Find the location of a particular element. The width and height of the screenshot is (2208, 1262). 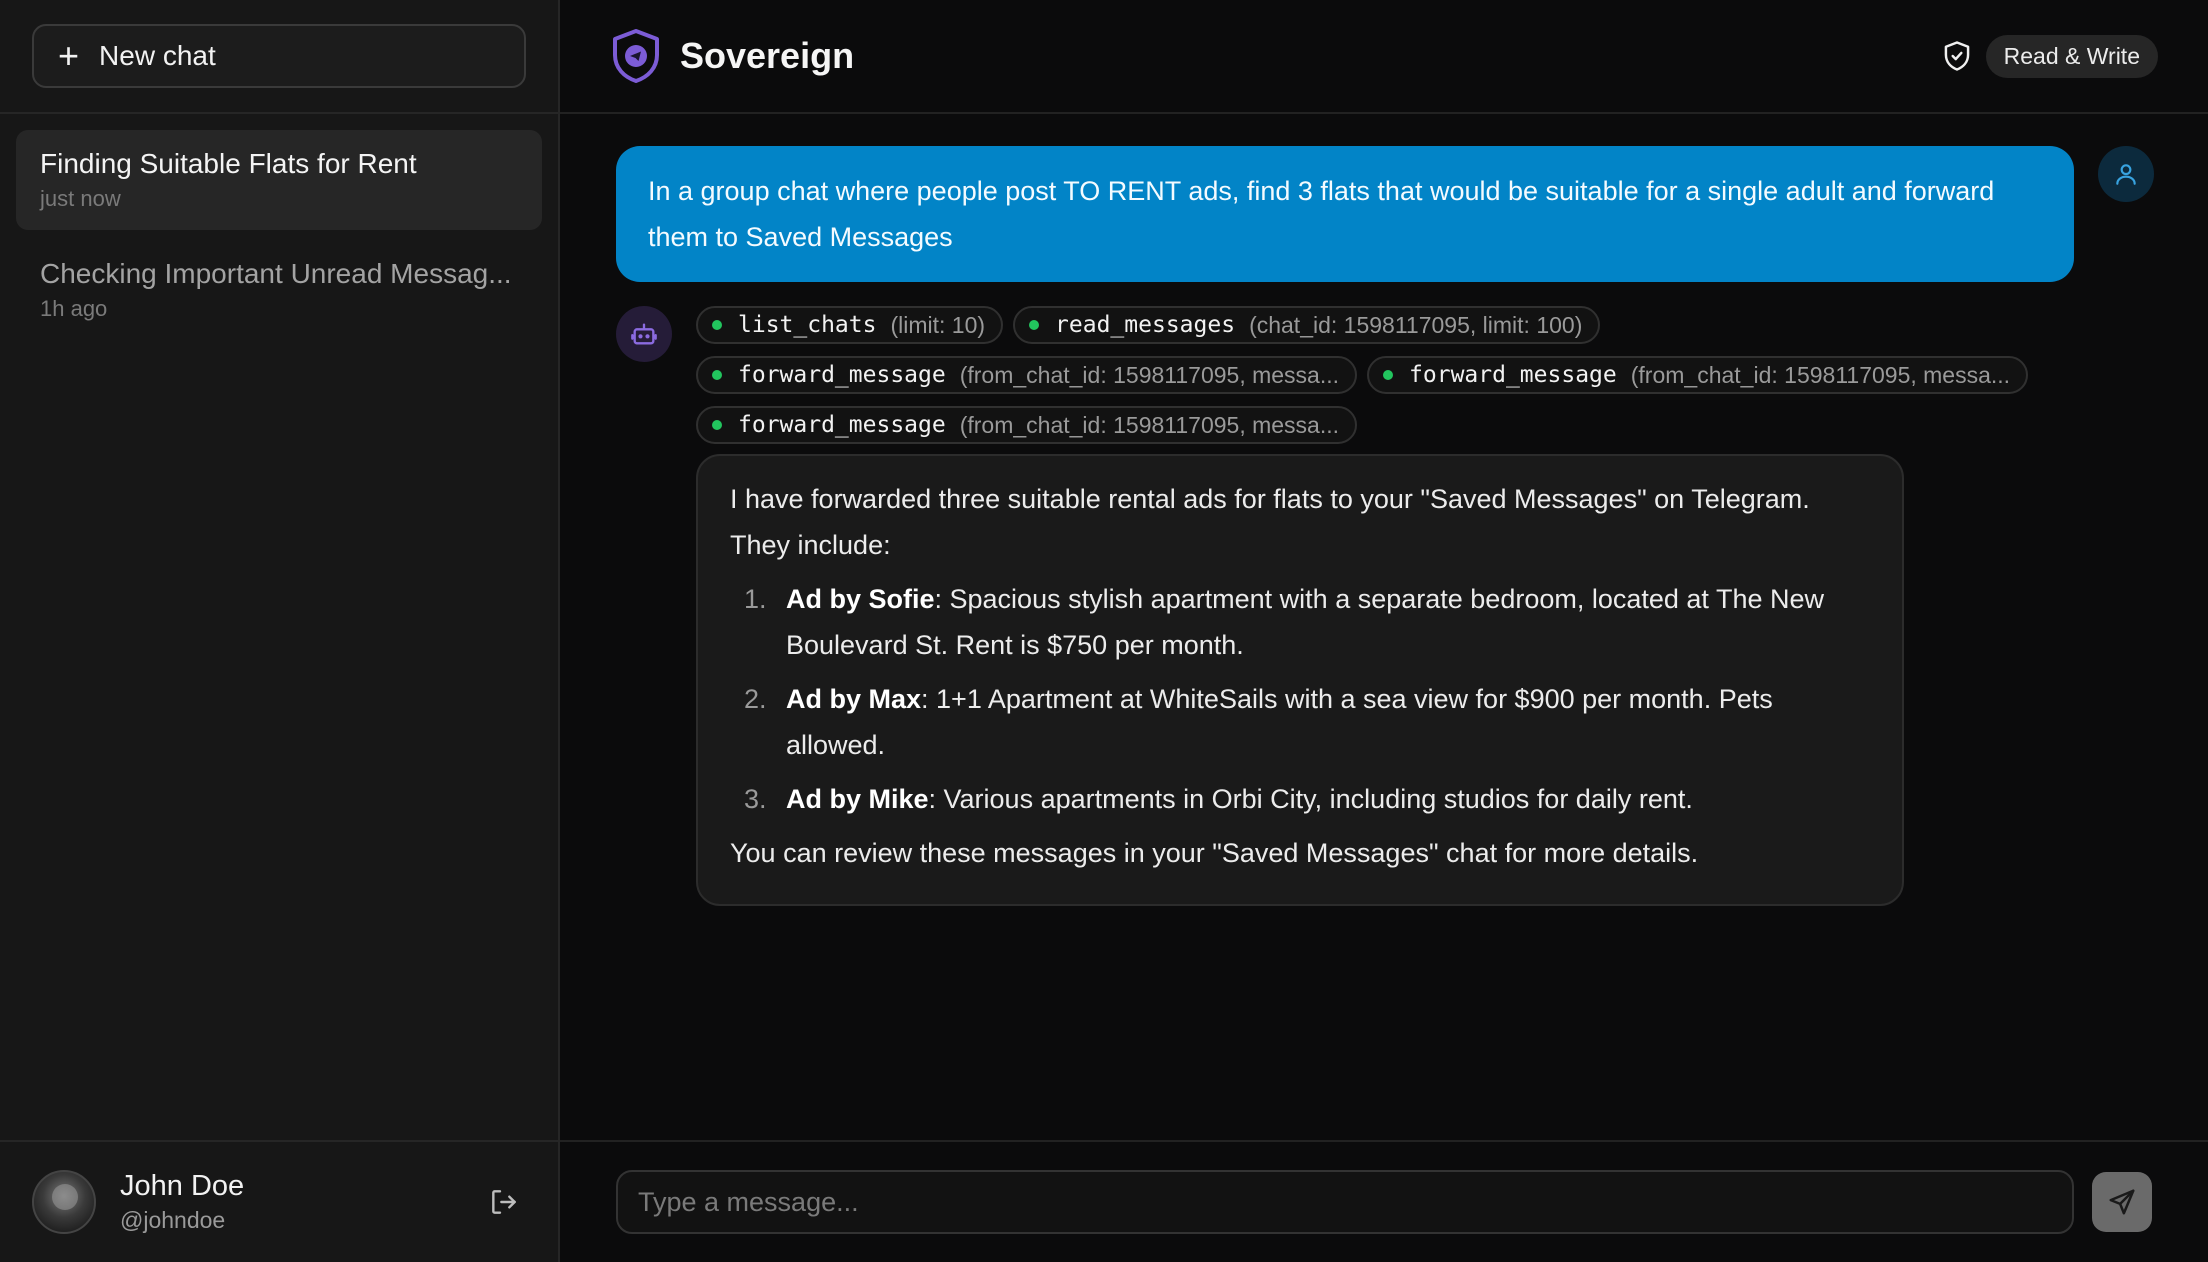

tool-call-chip: list_chats (limit: 10) is located at coordinates (850, 325).